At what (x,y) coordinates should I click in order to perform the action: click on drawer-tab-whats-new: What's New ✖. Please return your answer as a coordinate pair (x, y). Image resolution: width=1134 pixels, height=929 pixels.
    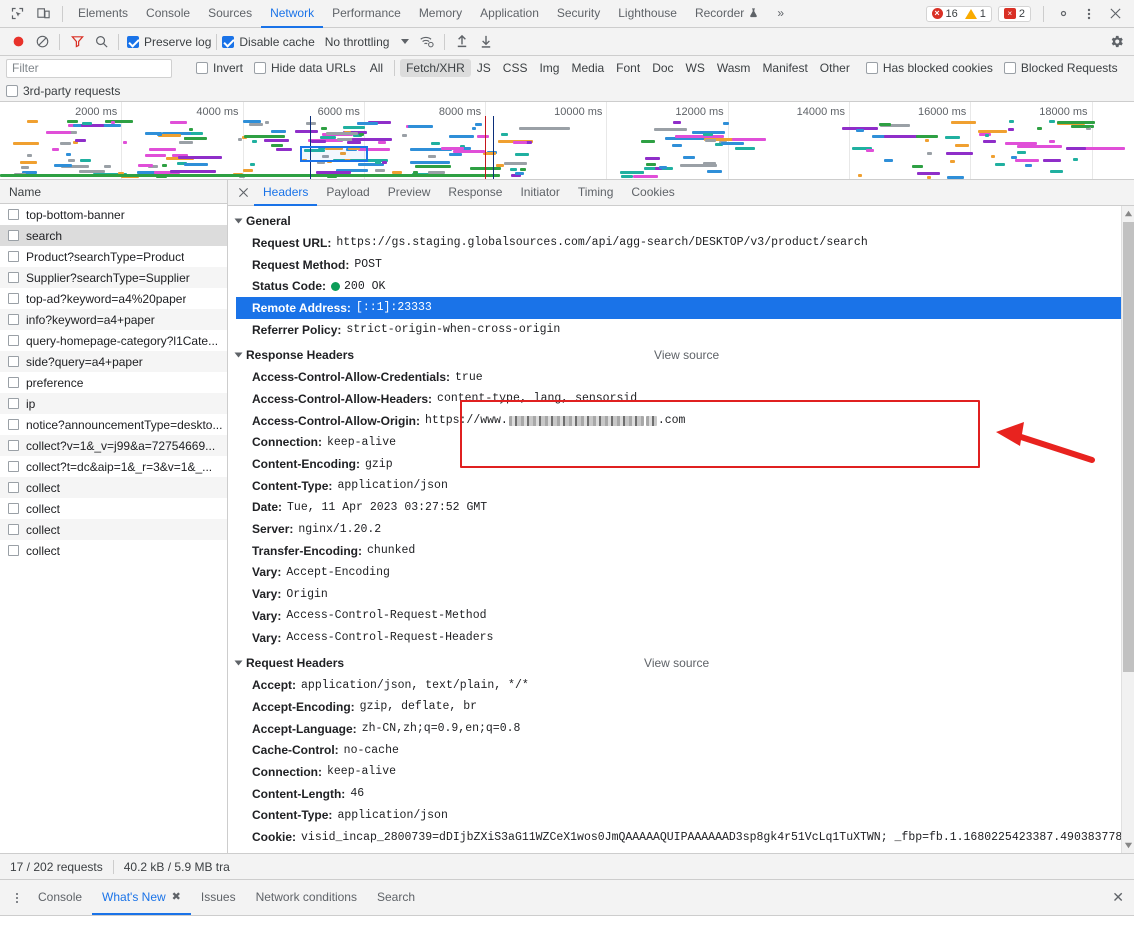
    Looking at the image, I should click on (141, 897).